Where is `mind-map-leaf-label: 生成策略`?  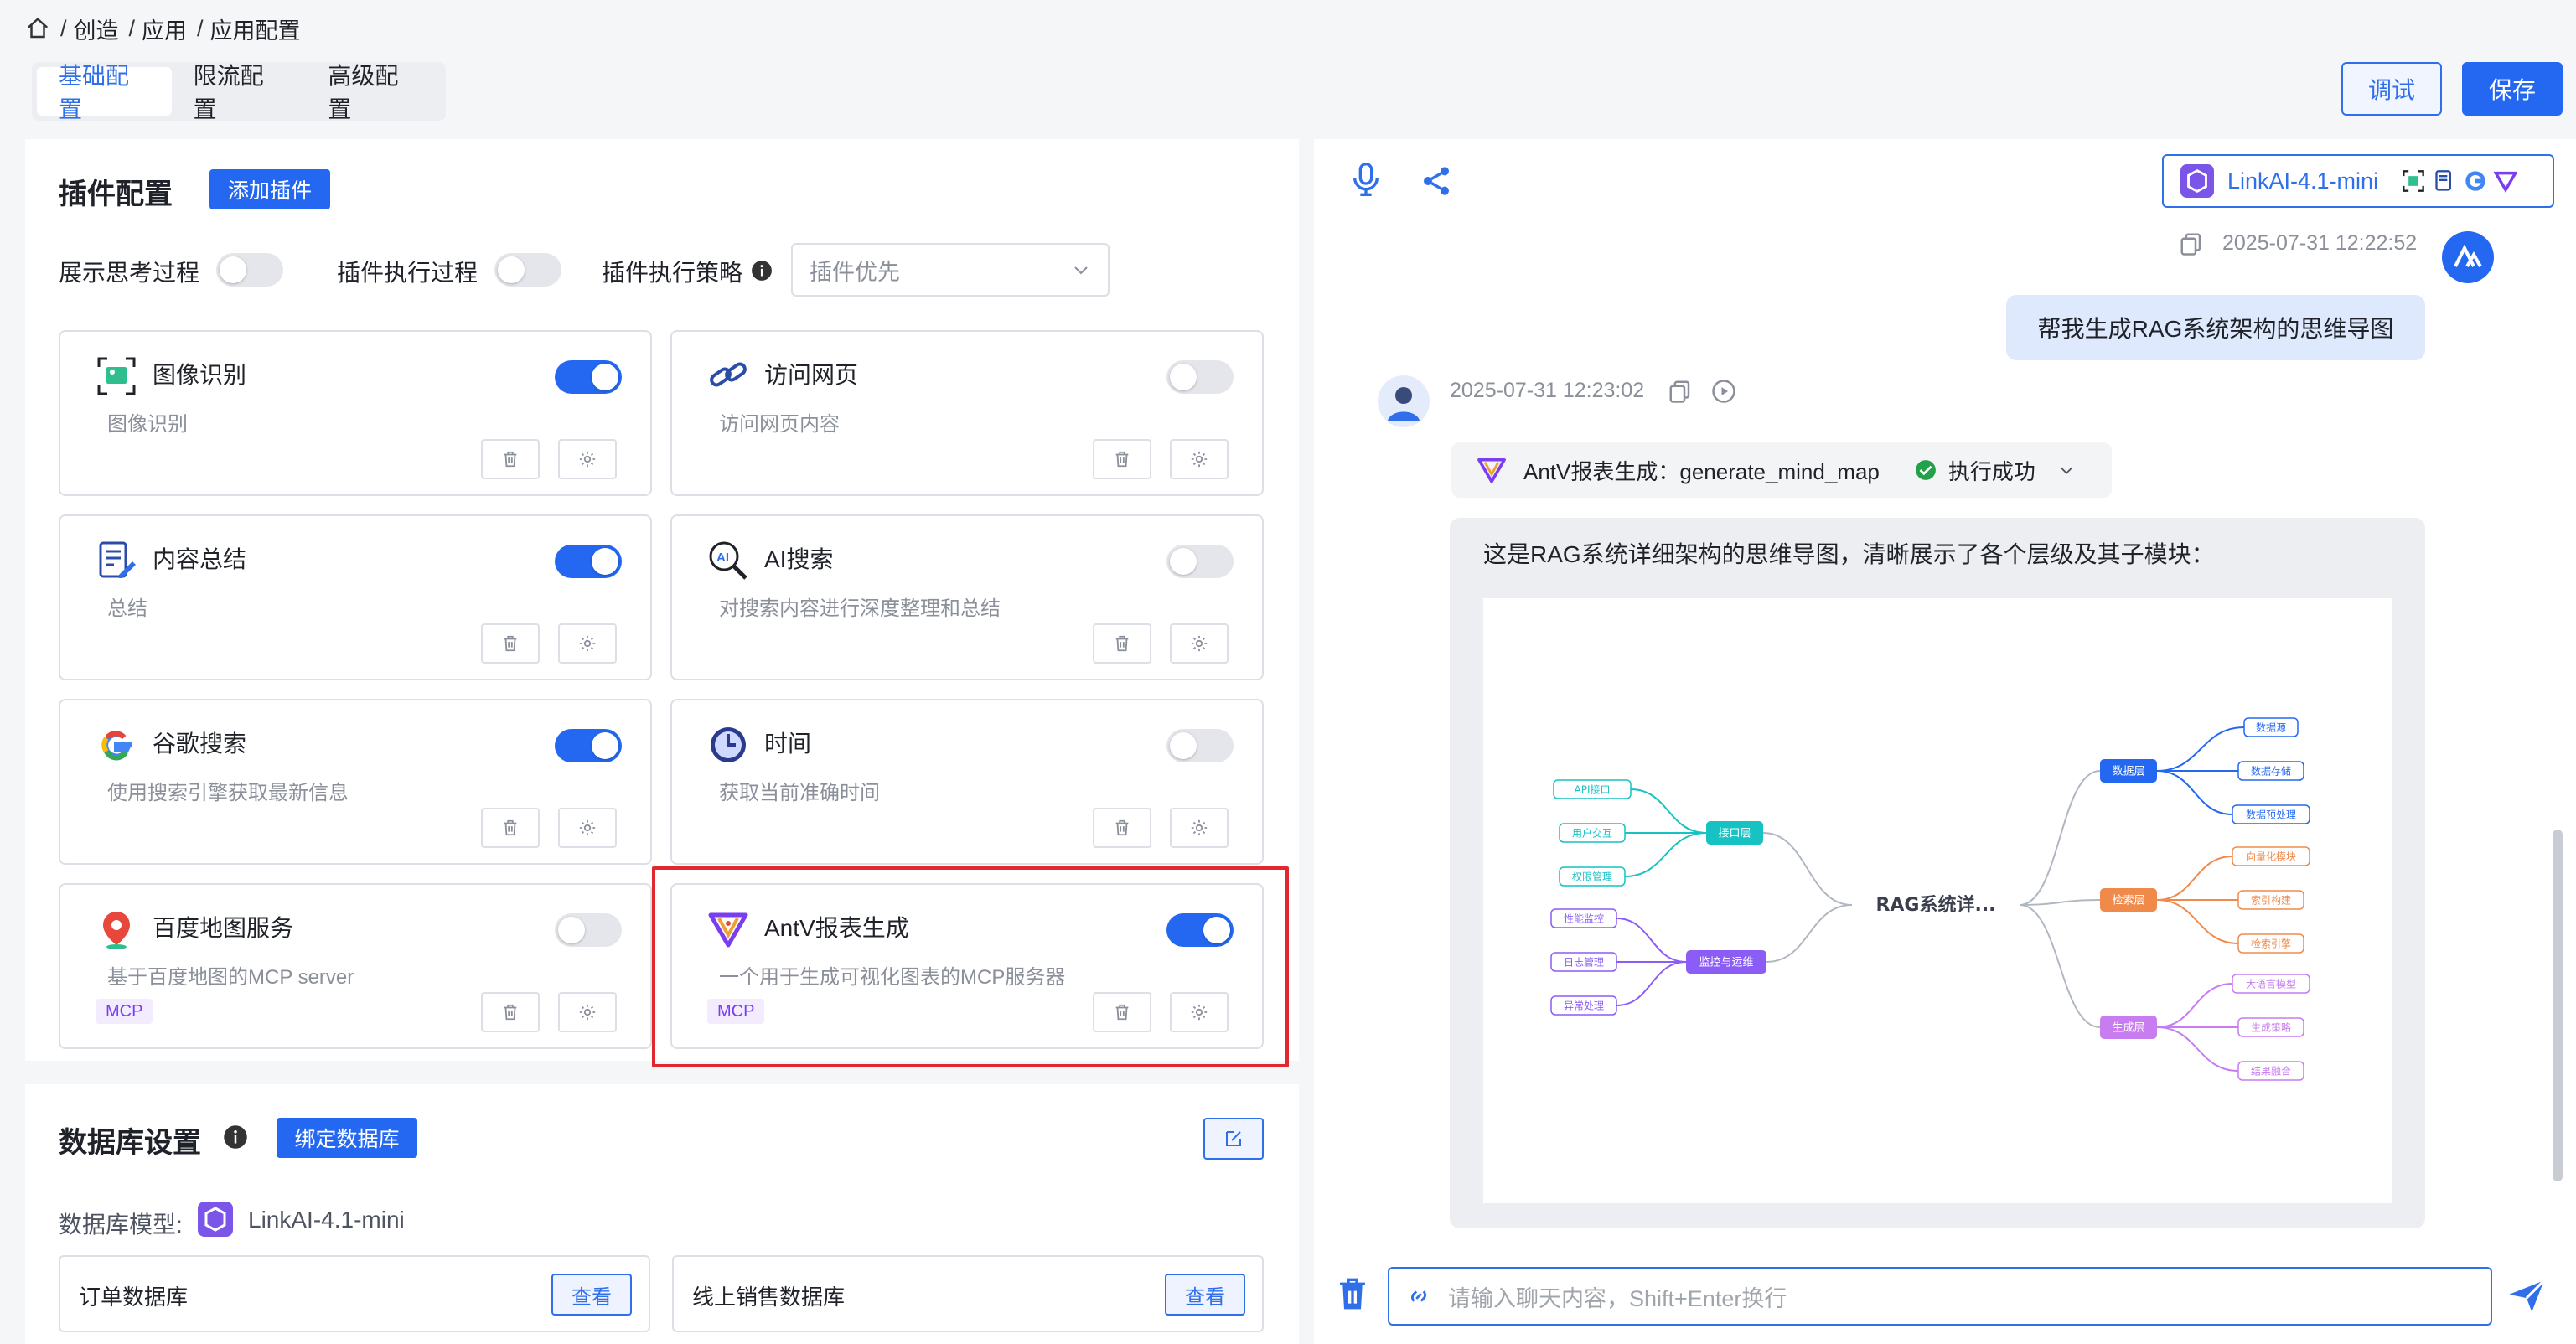
mind-map-leaf-label: 生成策略 is located at coordinates (2271, 1027).